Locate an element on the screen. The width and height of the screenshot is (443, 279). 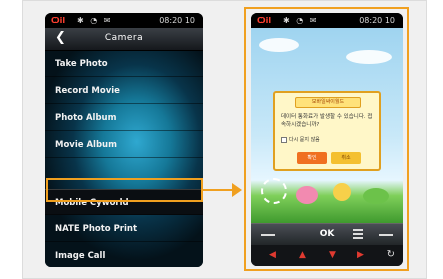
dont-ask-checkbox: 다시 묻지 않음 is located at coordinates (300, 139).